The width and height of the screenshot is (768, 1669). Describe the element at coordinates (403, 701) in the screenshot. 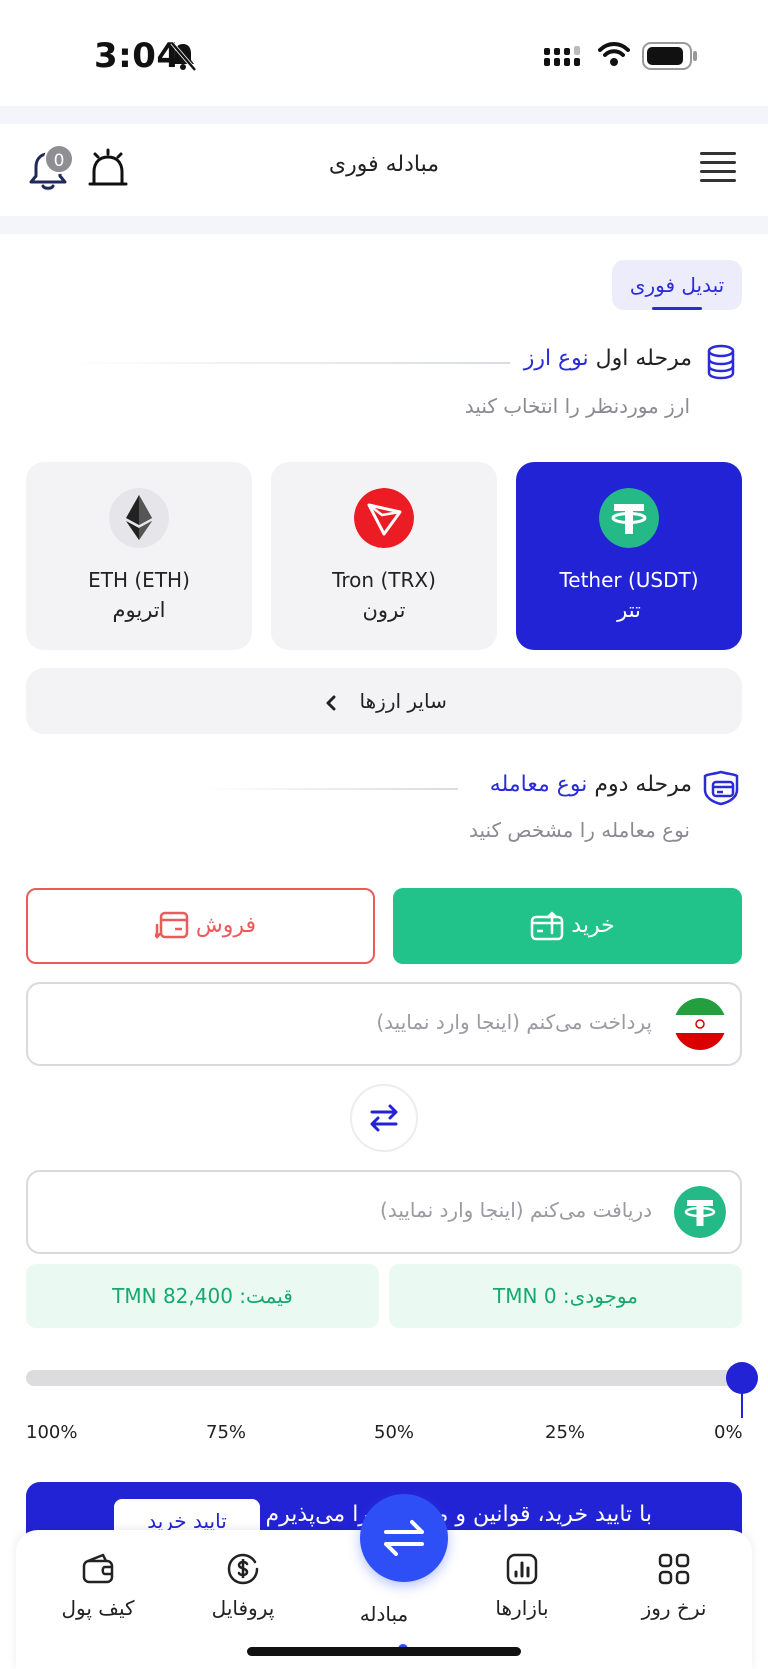

I see `other-coins-label: سایر ارزها` at that location.